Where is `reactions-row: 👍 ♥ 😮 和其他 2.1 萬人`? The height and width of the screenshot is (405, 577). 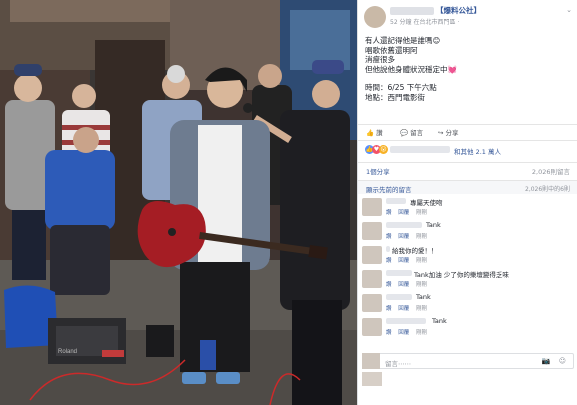
reactions-row: 👍 ♥ 😮 和其他 2.1 萬人 is located at coordinates (467, 149).